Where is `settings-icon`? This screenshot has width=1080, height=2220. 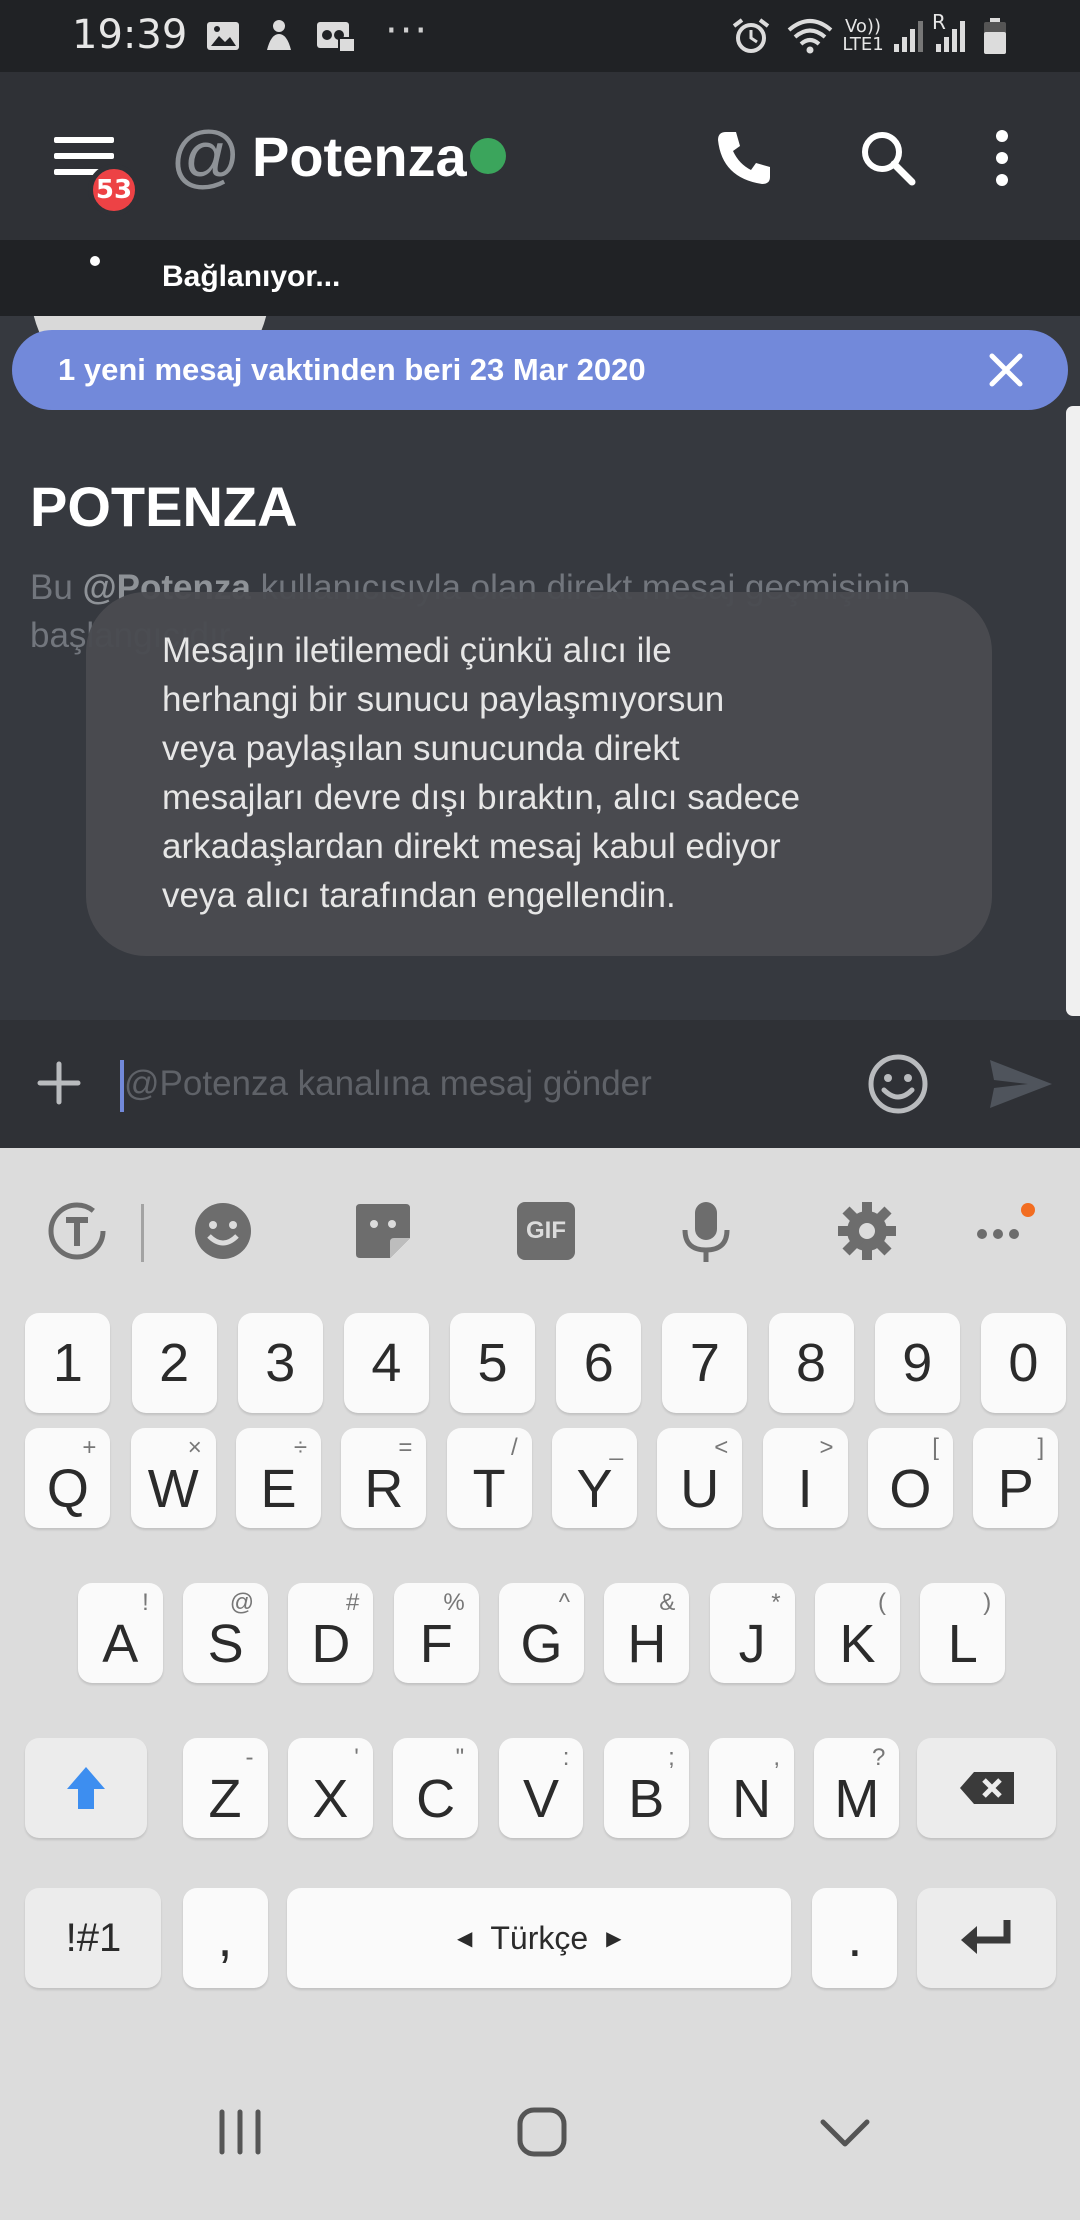
settings-icon is located at coordinates (867, 1231).